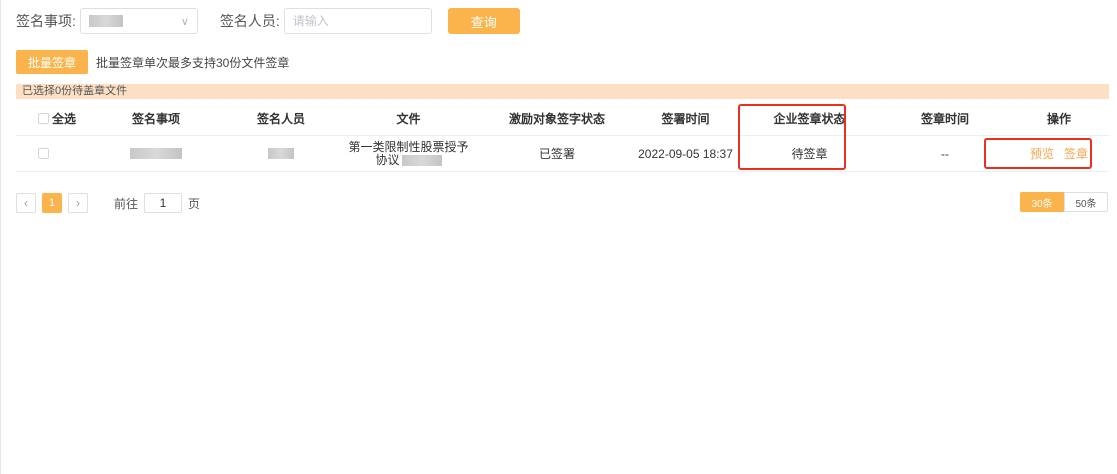  I want to click on header-actions: 操作, so click(1058, 118).